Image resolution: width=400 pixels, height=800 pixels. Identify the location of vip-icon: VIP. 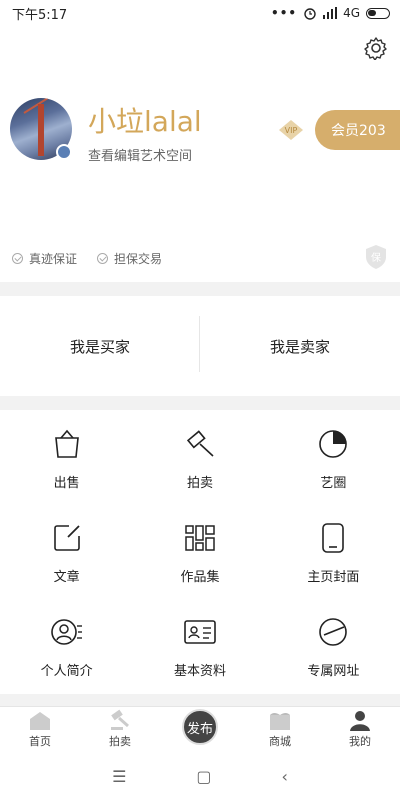
(291, 130).